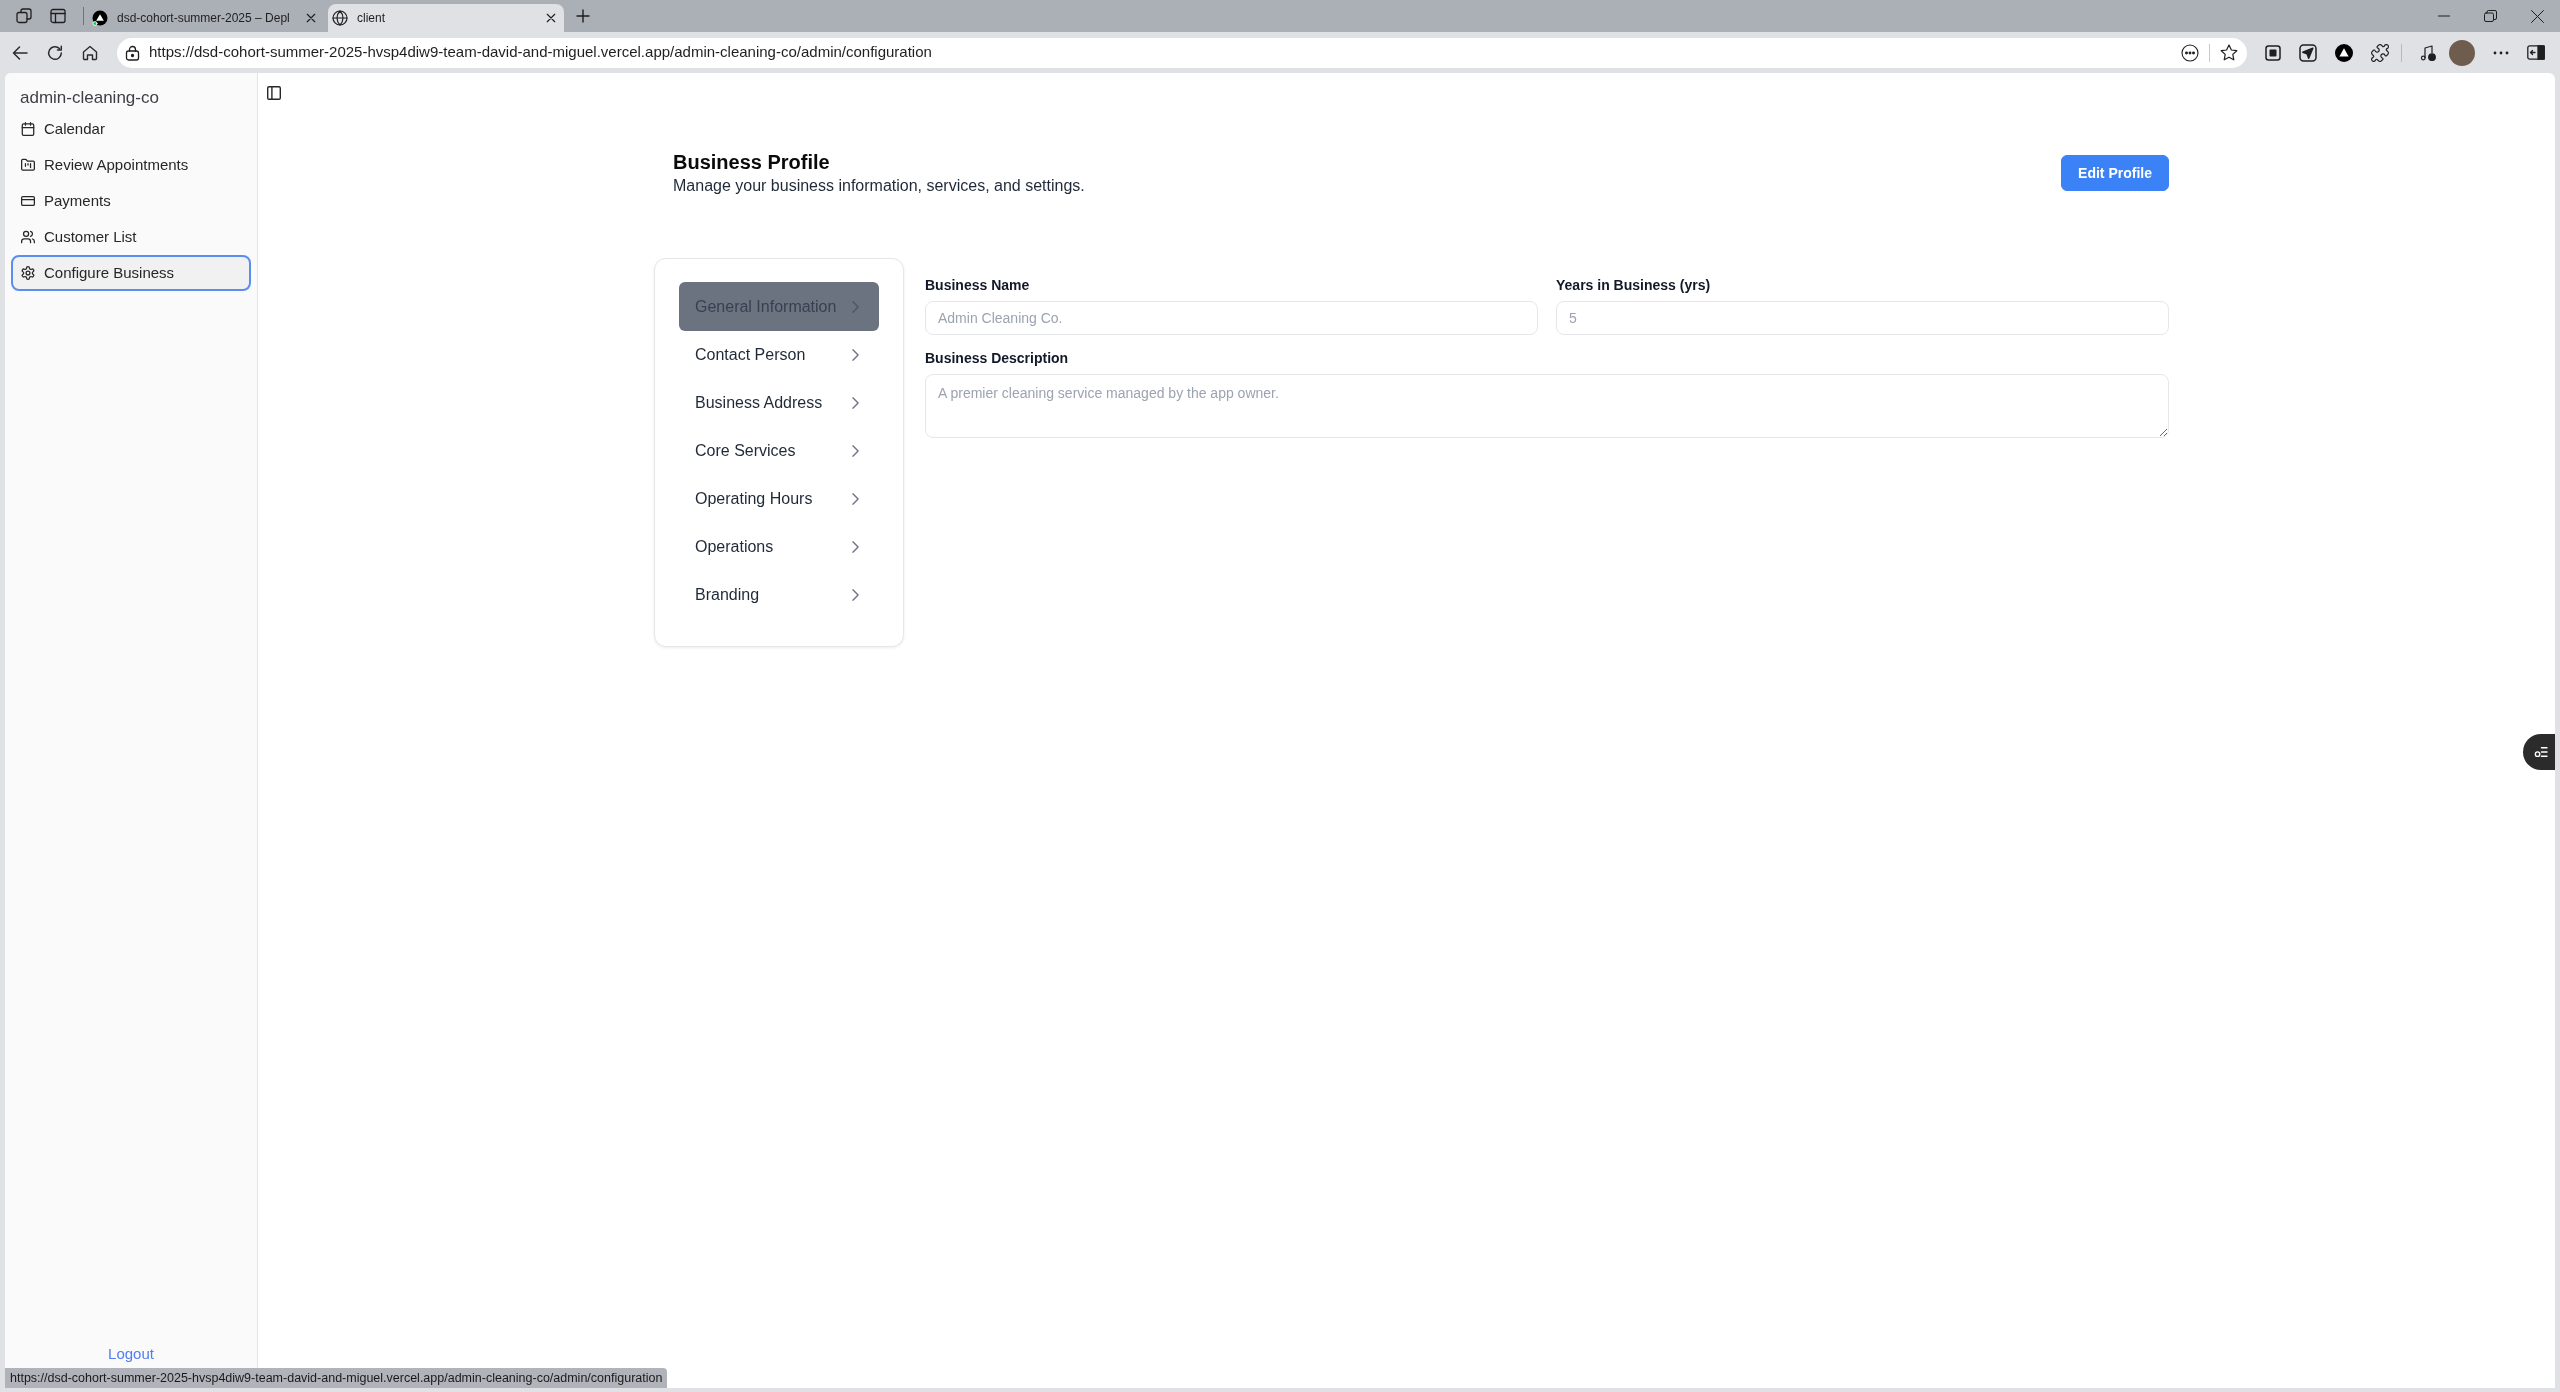  I want to click on section-nav-item: Contact Person, so click(779, 355).